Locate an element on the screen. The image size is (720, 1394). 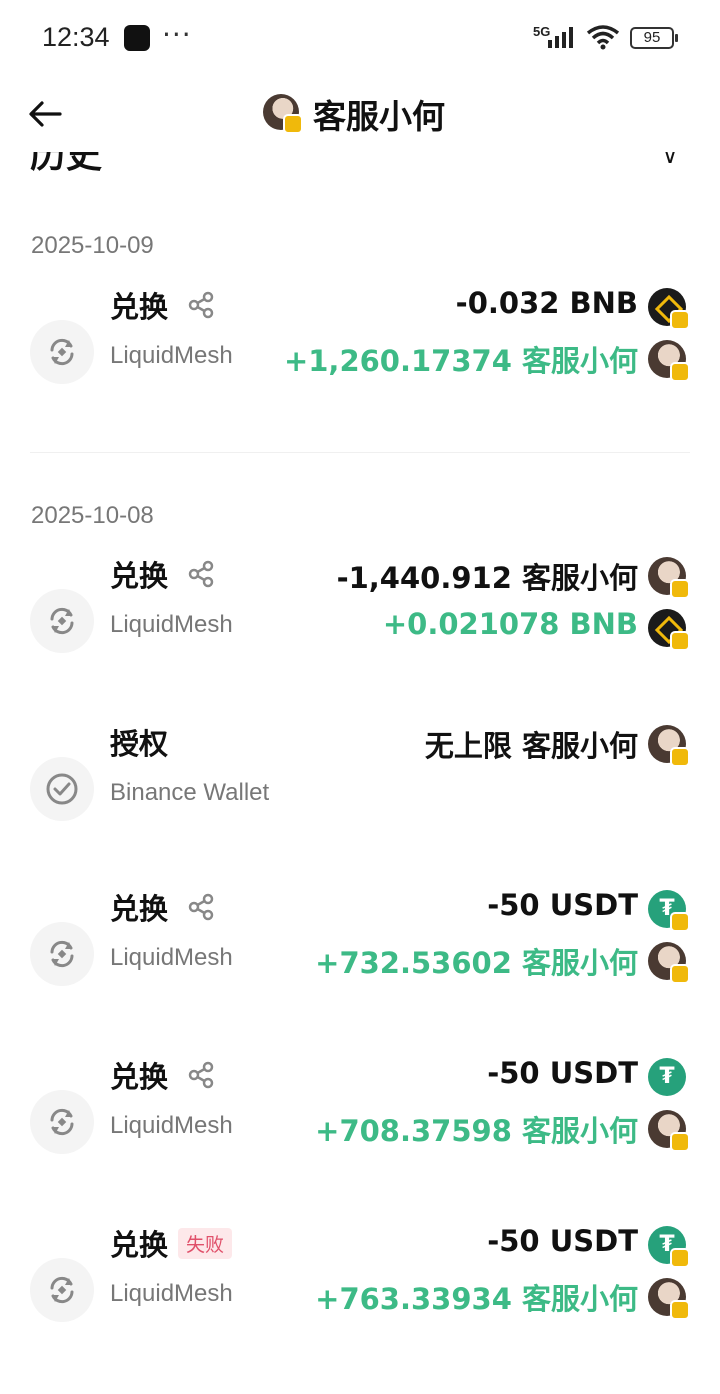
transaction-row: 兑换 LiquidMesh -50 USDT ₮ +708.37598 客服小何 is located at coordinates (360, 1119).